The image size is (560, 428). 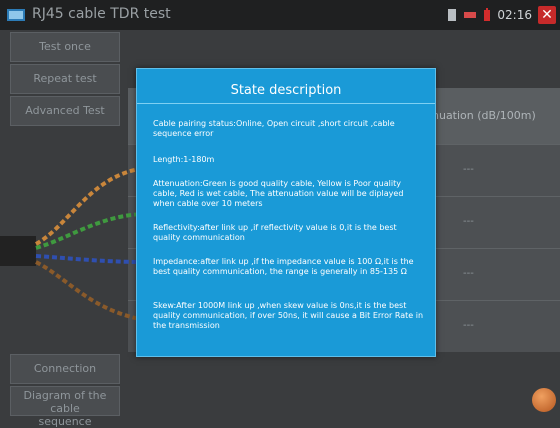 What do you see at coordinates (547, 15) in the screenshot?
I see `close-button: ✕` at bounding box center [547, 15].